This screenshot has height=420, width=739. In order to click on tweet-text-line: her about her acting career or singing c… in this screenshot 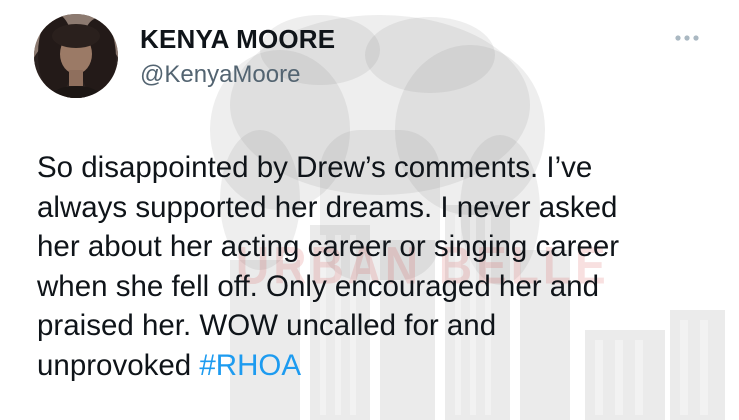, I will do `click(328, 246)`.